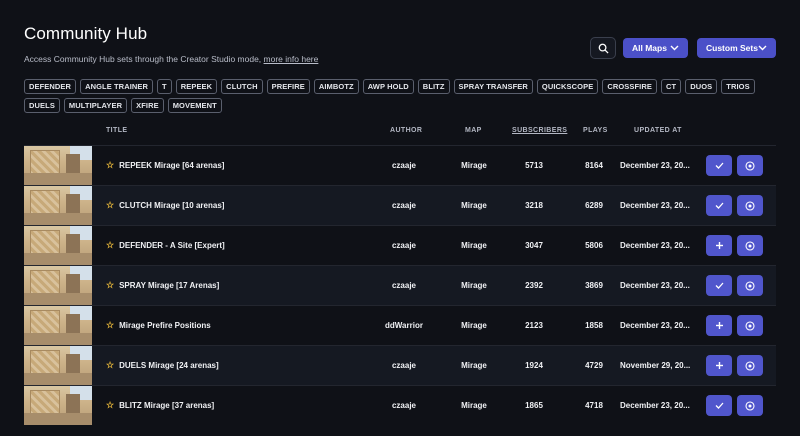 This screenshot has height=436, width=800. Describe the element at coordinates (116, 130) in the screenshot. I see `column-title: TITLE` at that location.